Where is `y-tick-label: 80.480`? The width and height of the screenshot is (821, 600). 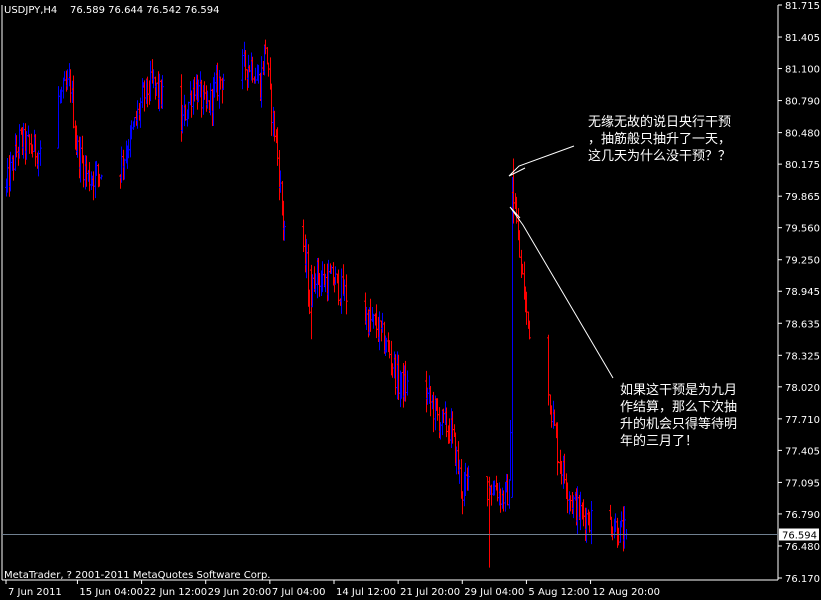 y-tick-label: 80.480 is located at coordinates (802, 134).